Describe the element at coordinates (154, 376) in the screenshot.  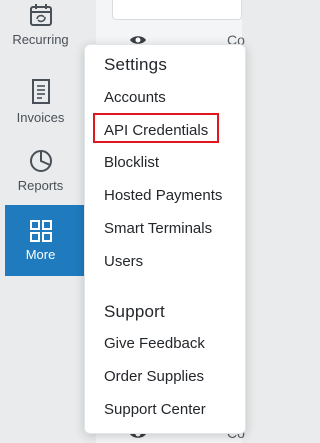
I see `menu-item-order-supplies: Order Supplies` at that location.